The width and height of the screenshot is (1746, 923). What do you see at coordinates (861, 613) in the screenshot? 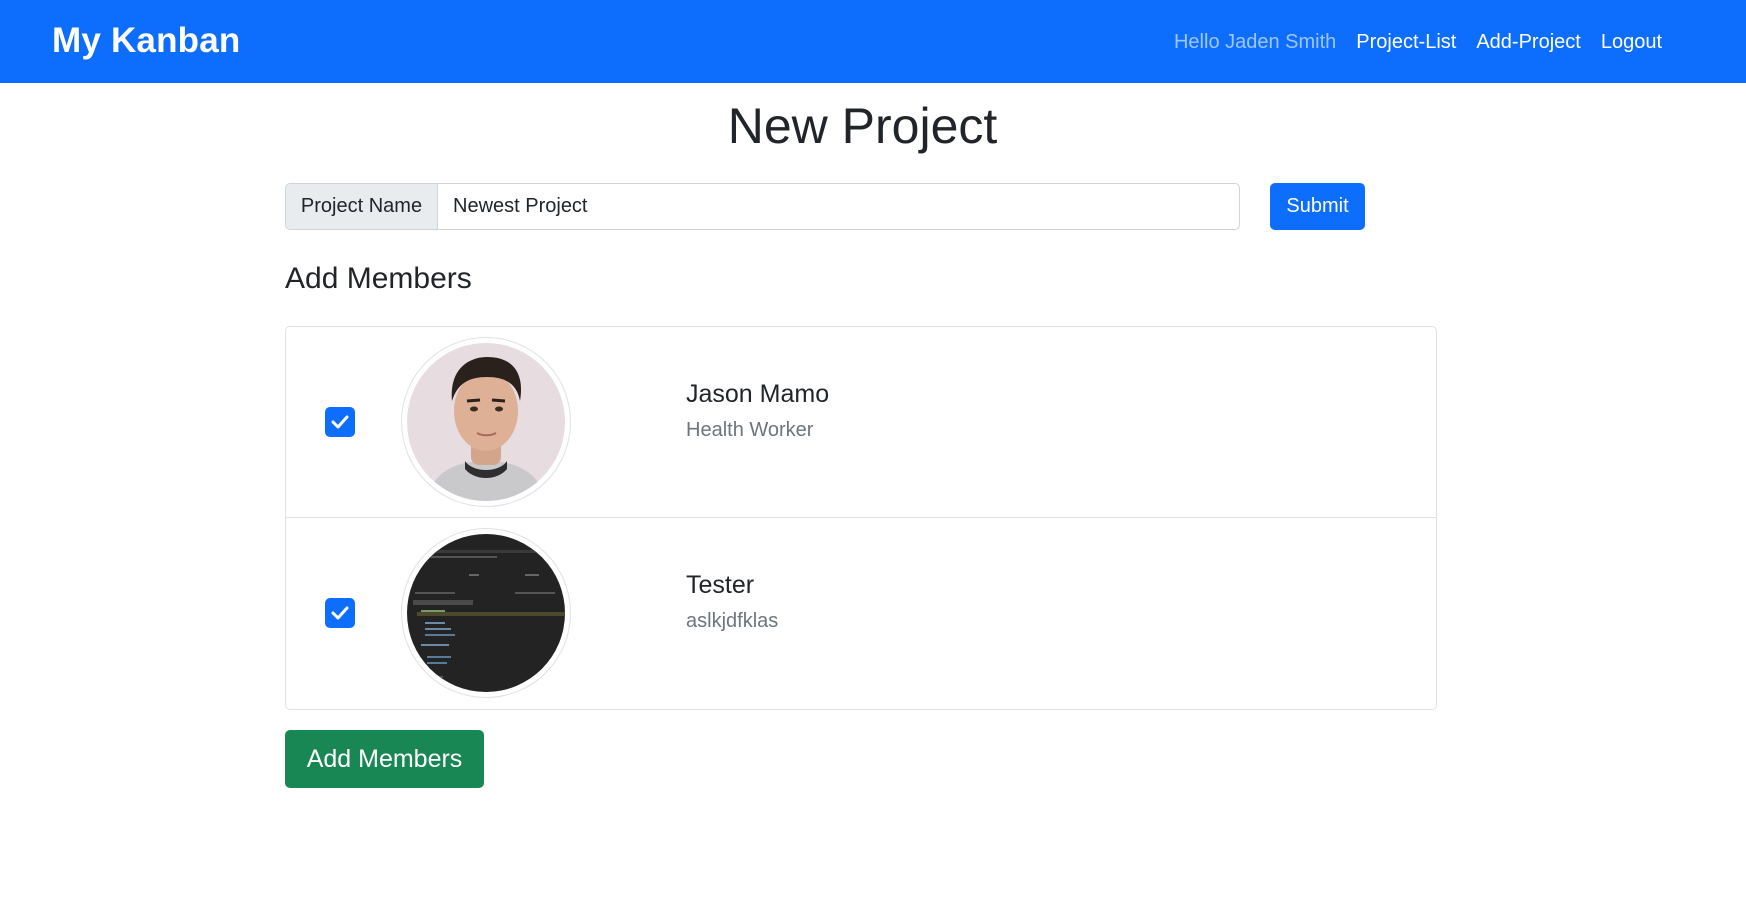
I see `member-row: Tester aslkjdfklas` at bounding box center [861, 613].